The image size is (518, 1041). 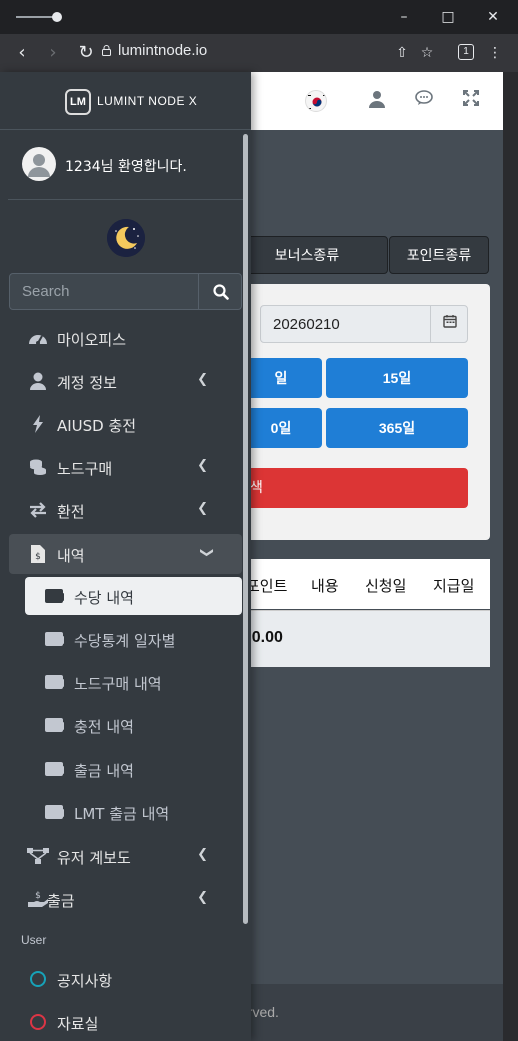 What do you see at coordinates (38, 467) in the screenshot?
I see `coins-icon` at bounding box center [38, 467].